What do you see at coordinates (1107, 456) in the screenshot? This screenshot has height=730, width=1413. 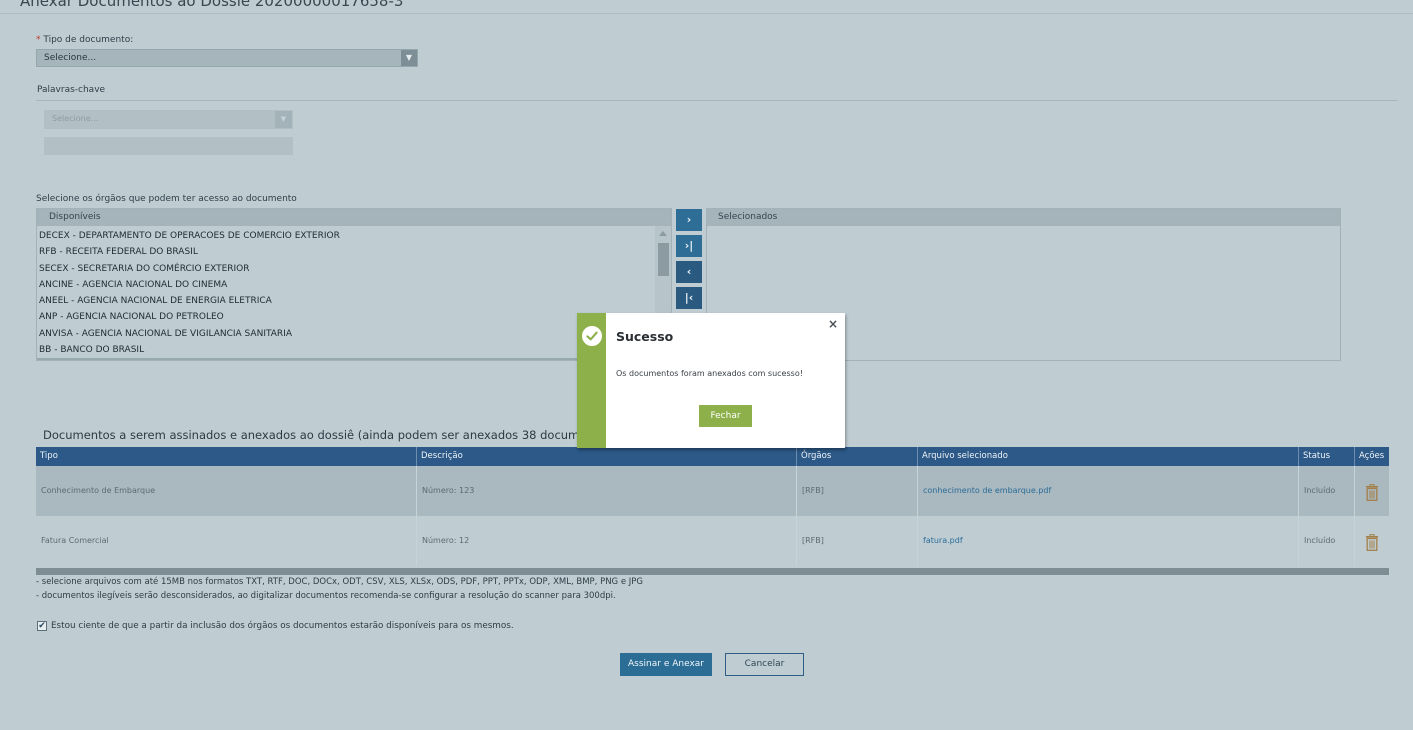 I see `column-header-arquivo: Arquivo selecionado` at bounding box center [1107, 456].